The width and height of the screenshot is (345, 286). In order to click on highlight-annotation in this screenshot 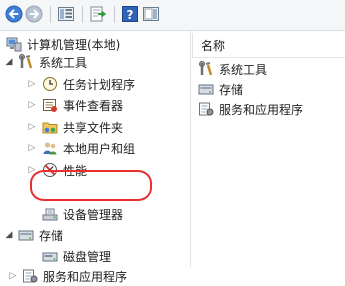, I will do `click(91, 185)`.